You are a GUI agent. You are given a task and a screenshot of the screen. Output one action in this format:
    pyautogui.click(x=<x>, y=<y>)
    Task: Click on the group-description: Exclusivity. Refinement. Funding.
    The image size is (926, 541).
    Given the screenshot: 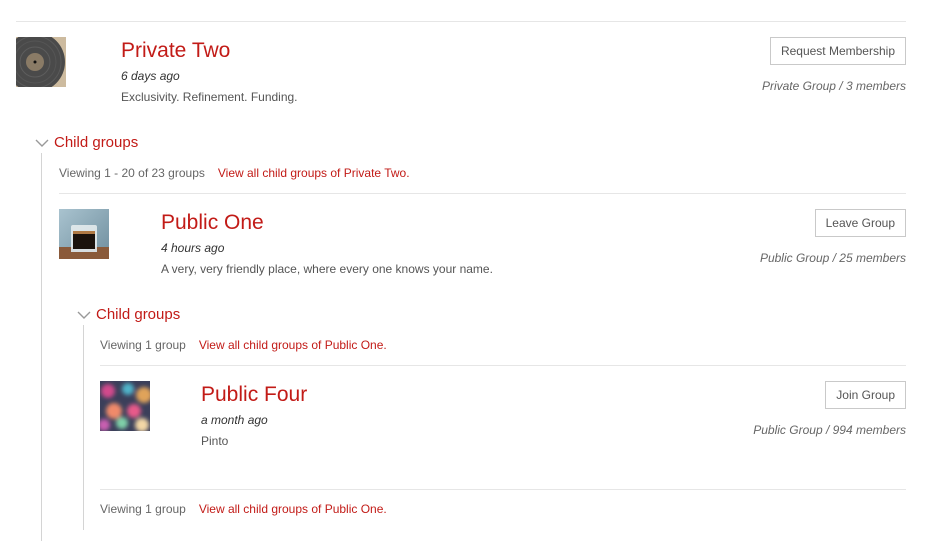 What is the action you would take?
    pyautogui.click(x=209, y=97)
    